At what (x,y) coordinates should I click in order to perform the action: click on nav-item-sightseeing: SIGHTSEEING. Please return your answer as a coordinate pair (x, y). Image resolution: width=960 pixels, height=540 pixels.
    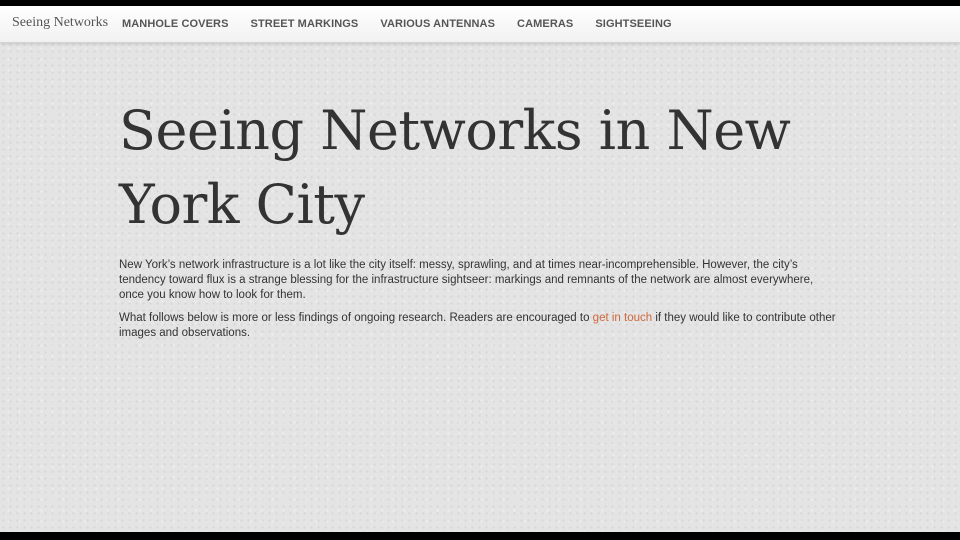
    Looking at the image, I should click on (633, 24).